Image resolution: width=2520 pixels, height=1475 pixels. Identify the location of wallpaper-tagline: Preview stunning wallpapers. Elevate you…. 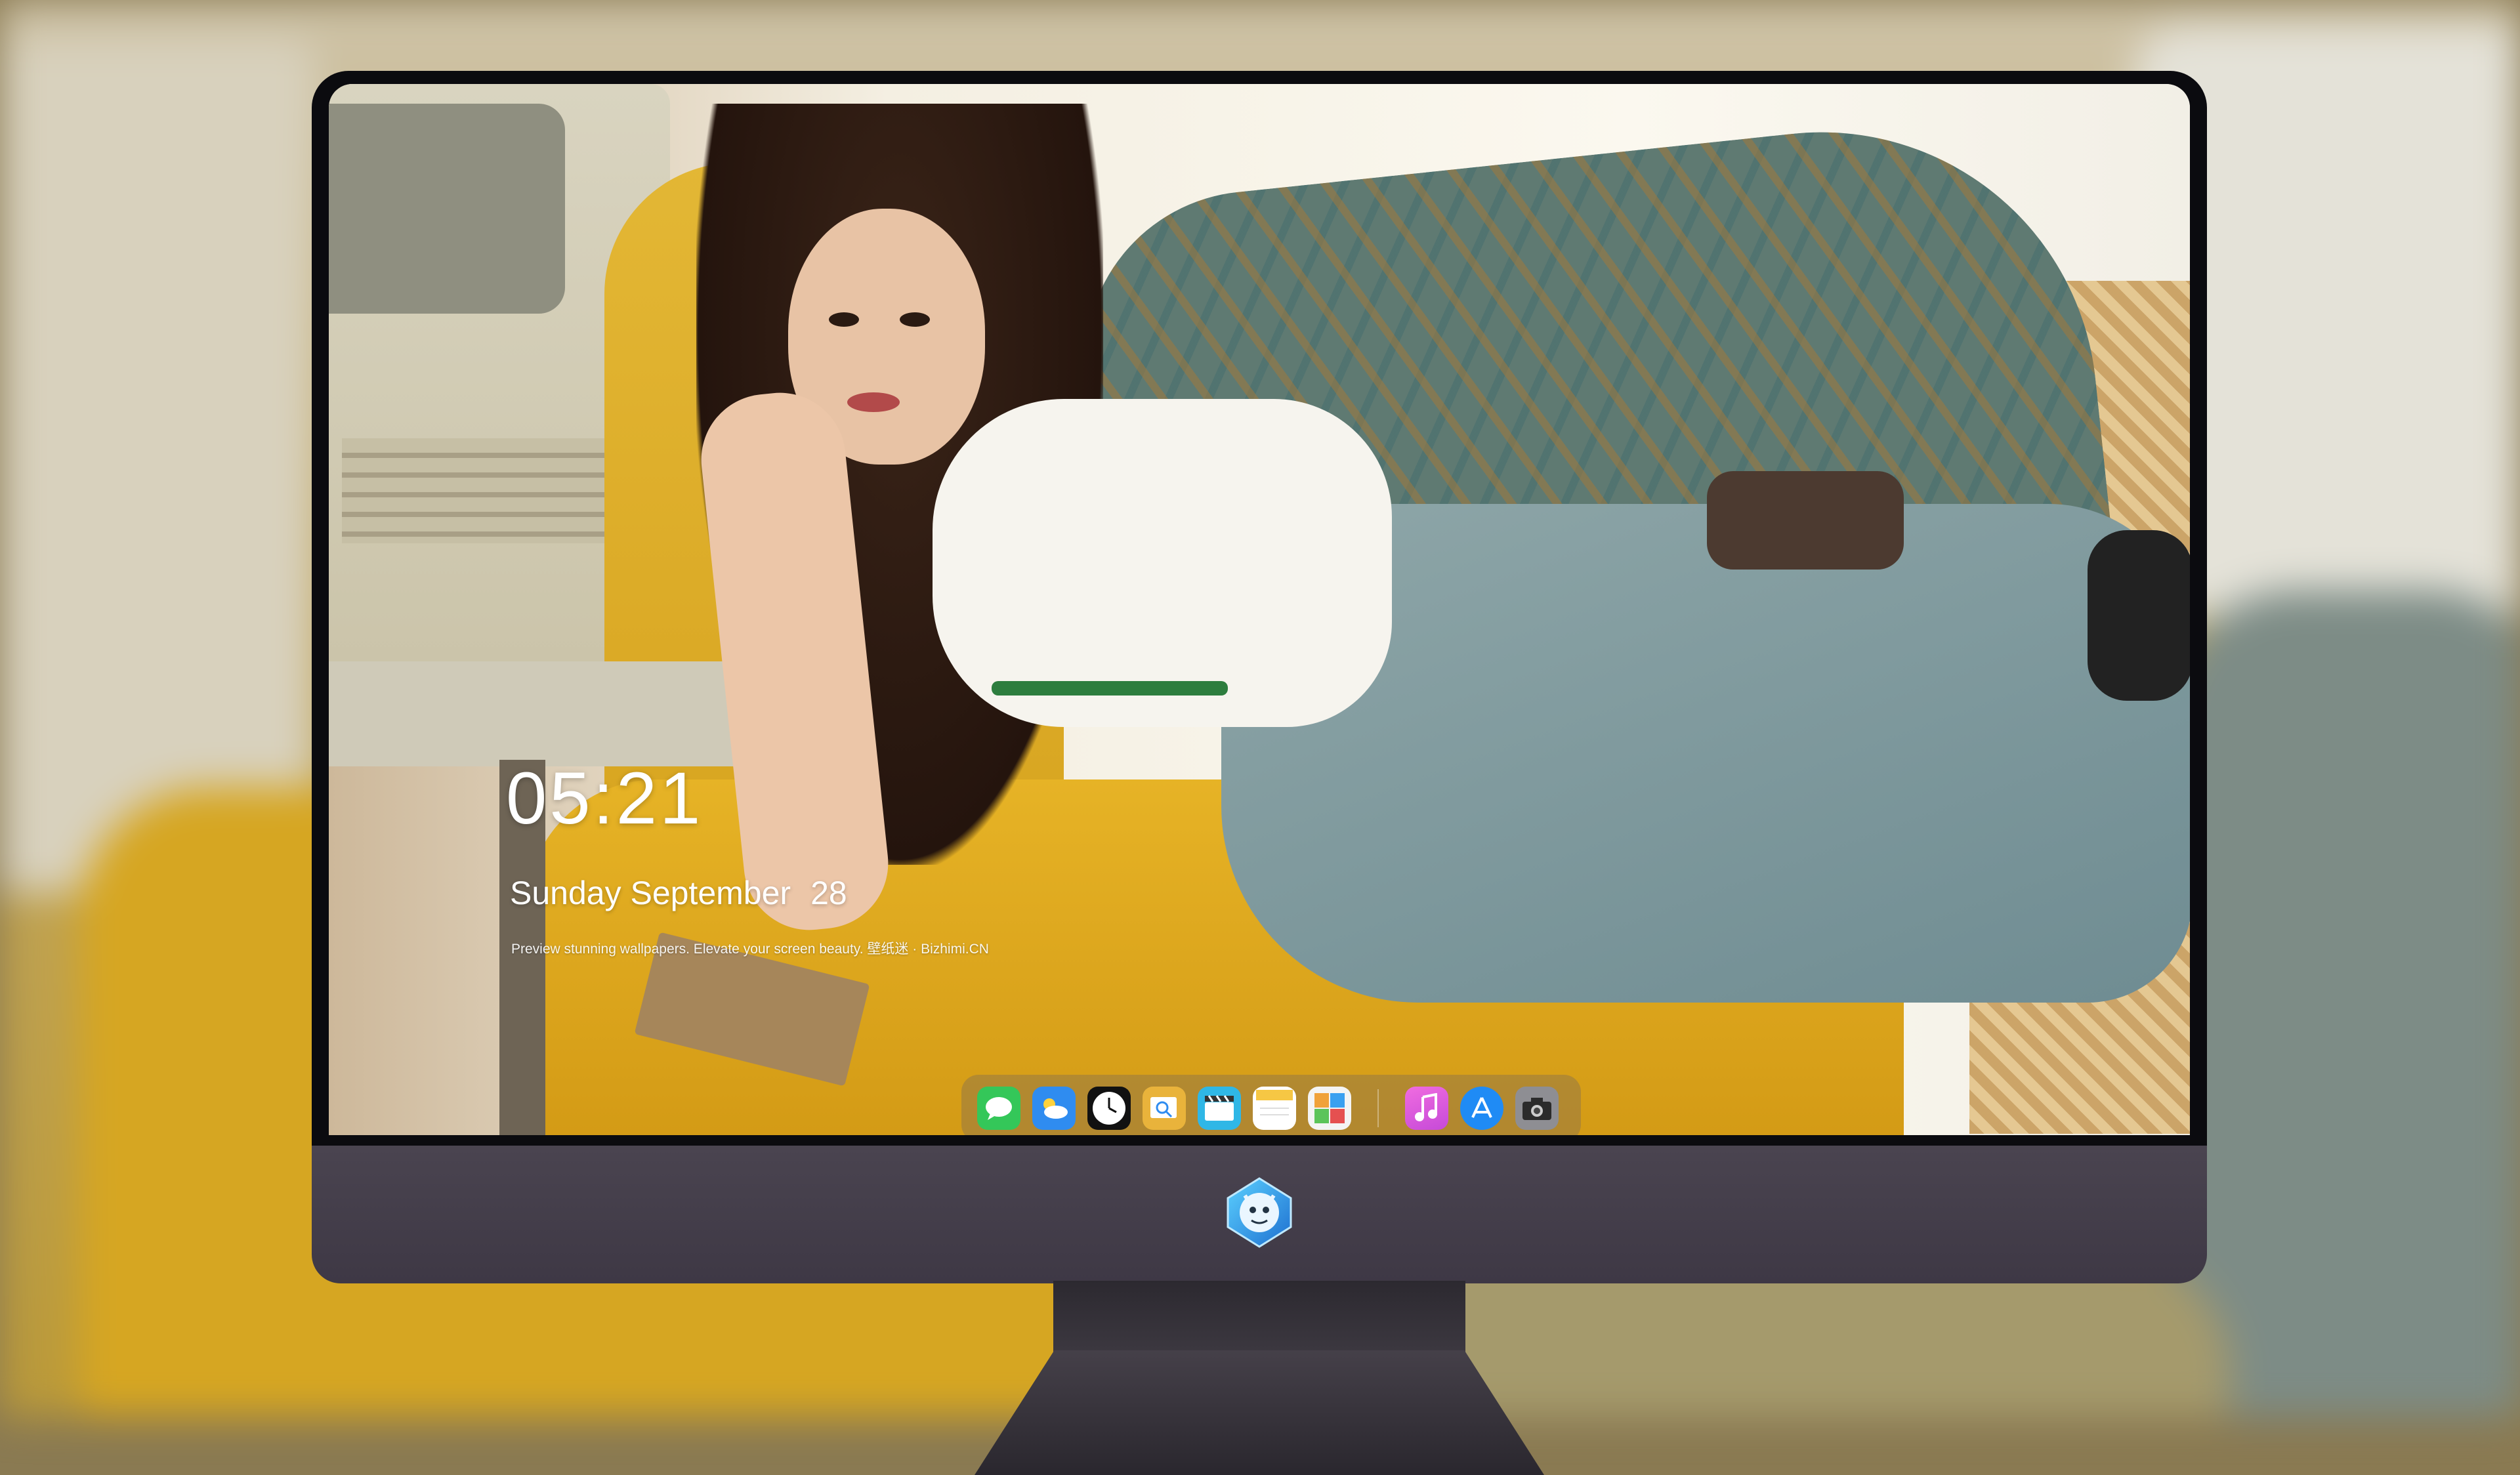
(750, 949).